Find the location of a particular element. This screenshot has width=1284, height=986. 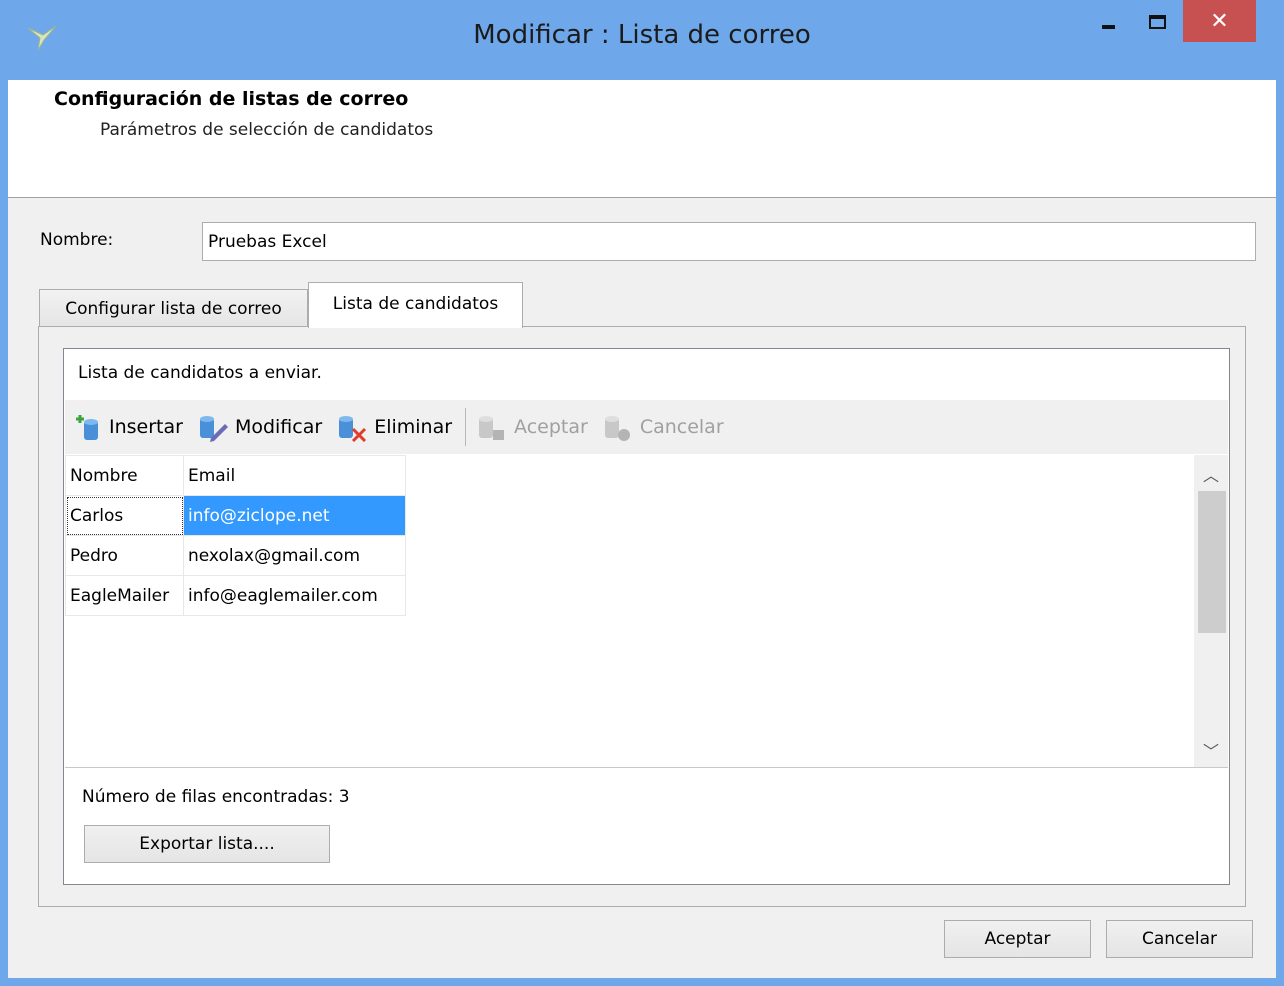

cell-name: Carlos is located at coordinates (124, 515).